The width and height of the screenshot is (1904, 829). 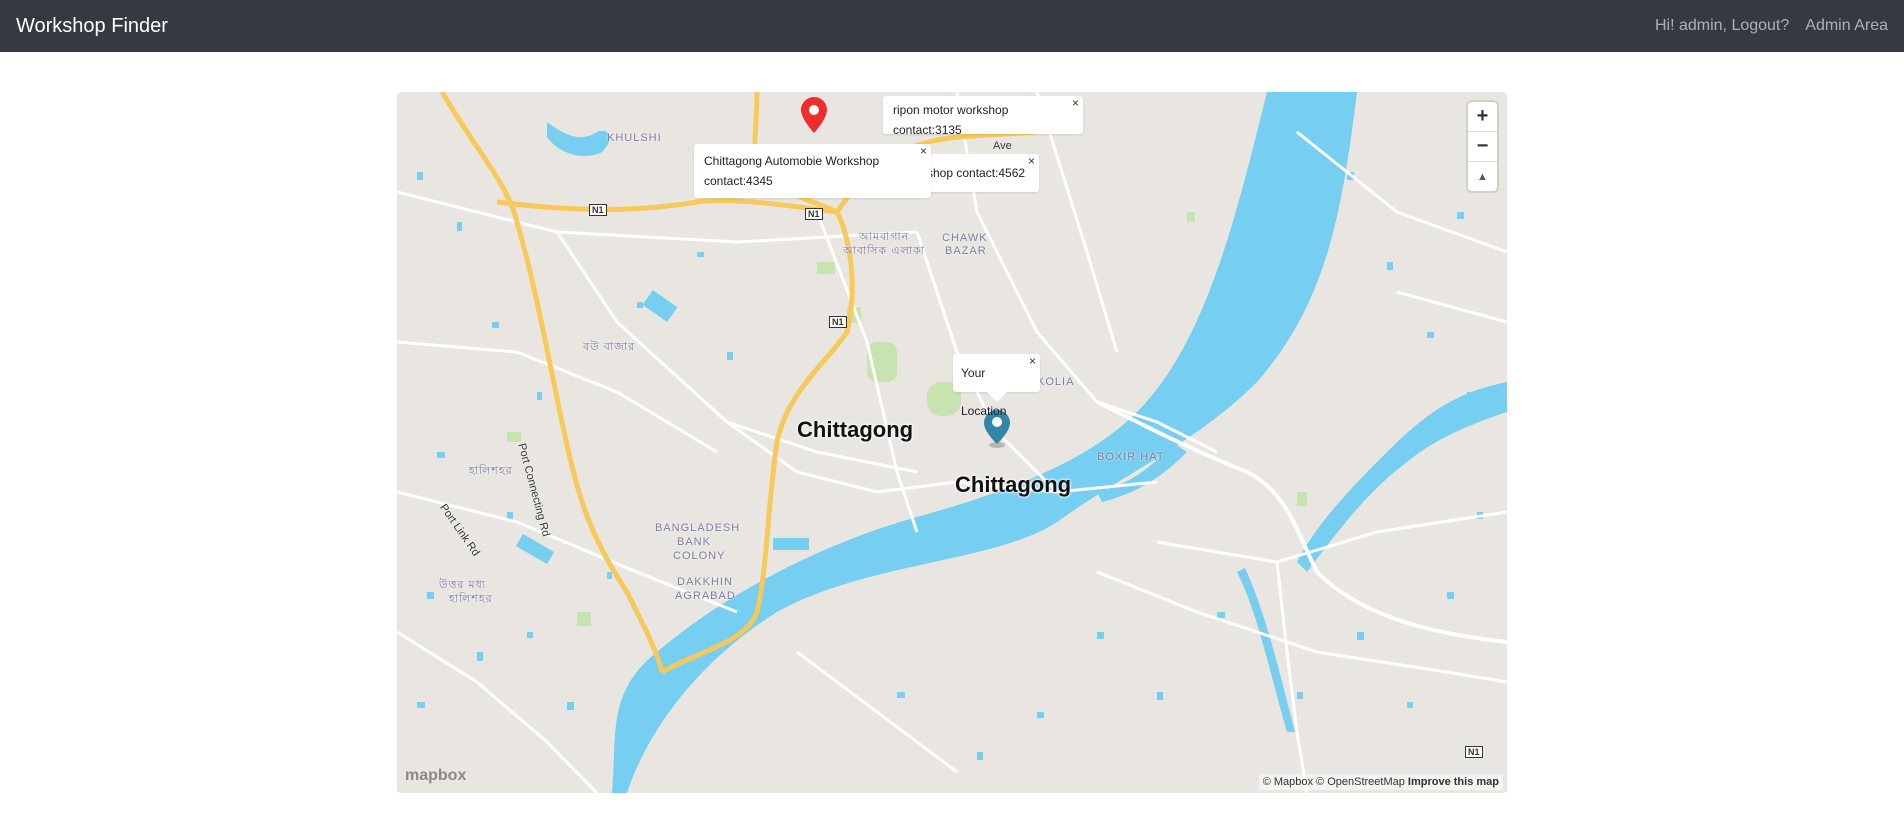 I want to click on area-label-boxir: BOXIR HAT, so click(x=1131, y=457).